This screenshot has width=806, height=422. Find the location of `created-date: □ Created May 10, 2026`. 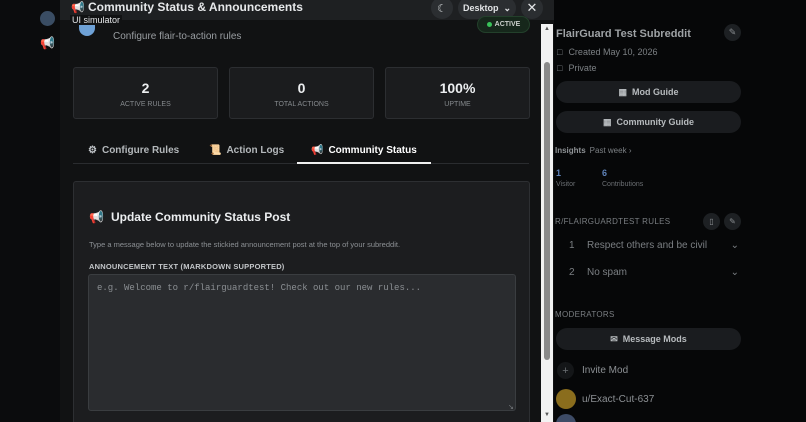

created-date: □ Created May 10, 2026 is located at coordinates (607, 52).